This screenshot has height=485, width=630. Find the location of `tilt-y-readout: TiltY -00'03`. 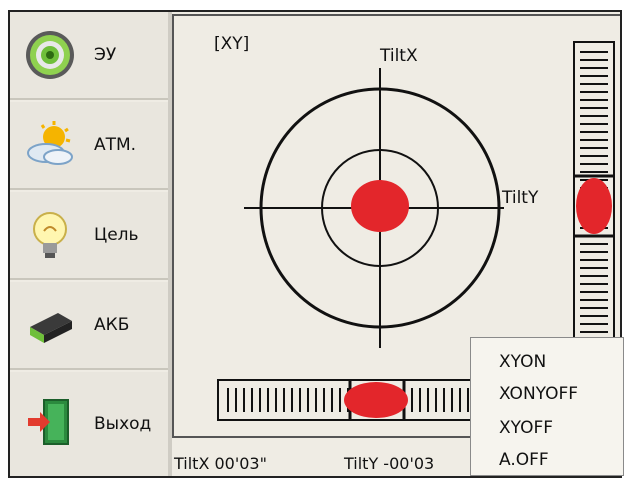

tilt-y-readout: TiltY -00'03 is located at coordinates (389, 463).